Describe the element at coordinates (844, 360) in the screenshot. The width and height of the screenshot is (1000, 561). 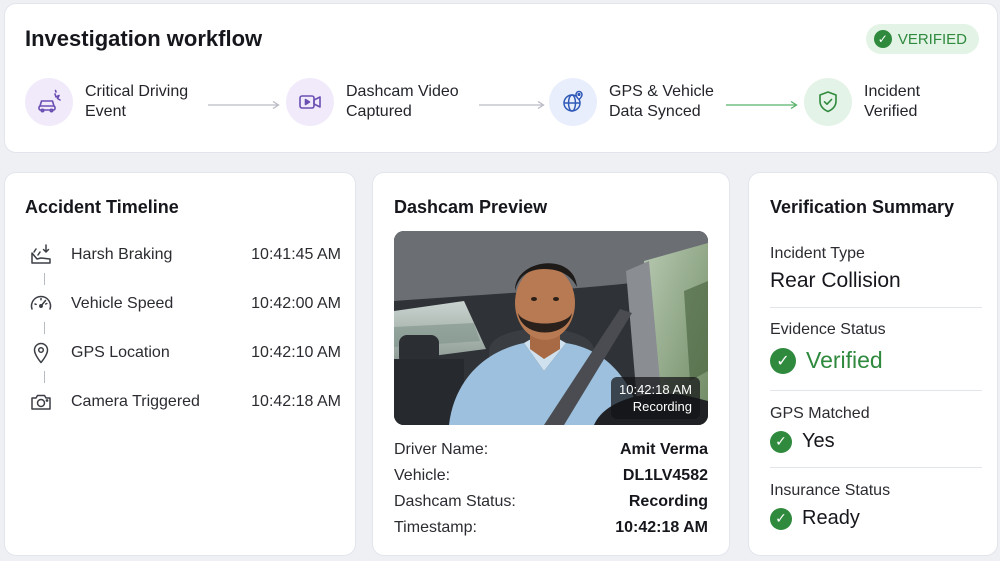
I see `evidence-status-text: Verified` at that location.